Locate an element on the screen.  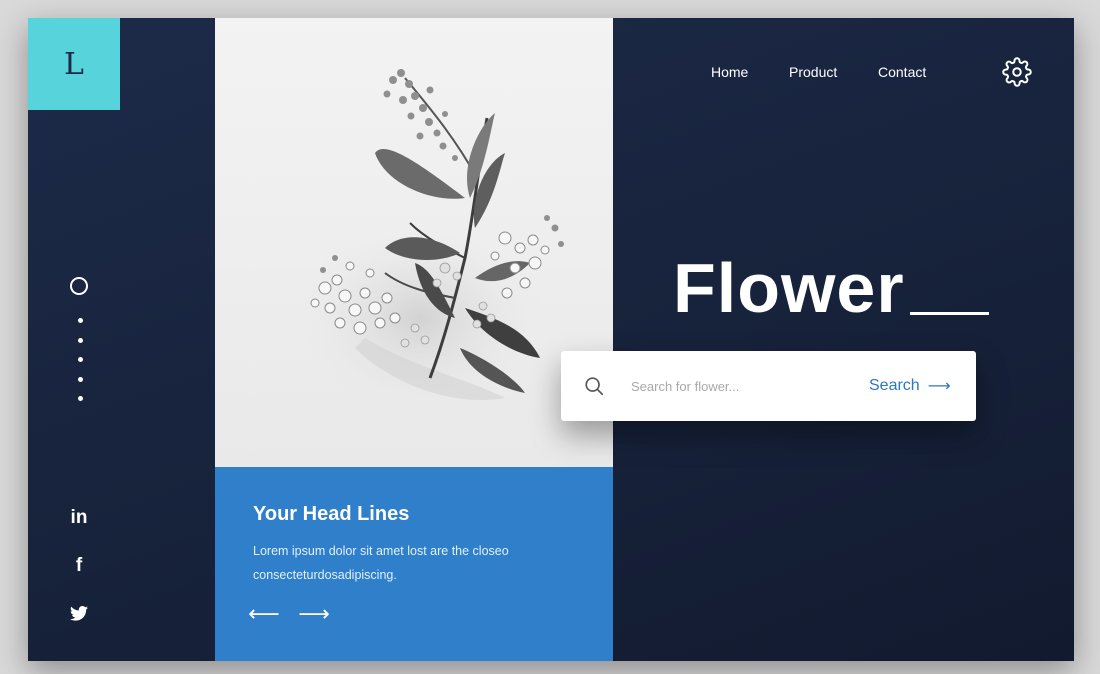
nav-product: Product is located at coordinates (813, 72).